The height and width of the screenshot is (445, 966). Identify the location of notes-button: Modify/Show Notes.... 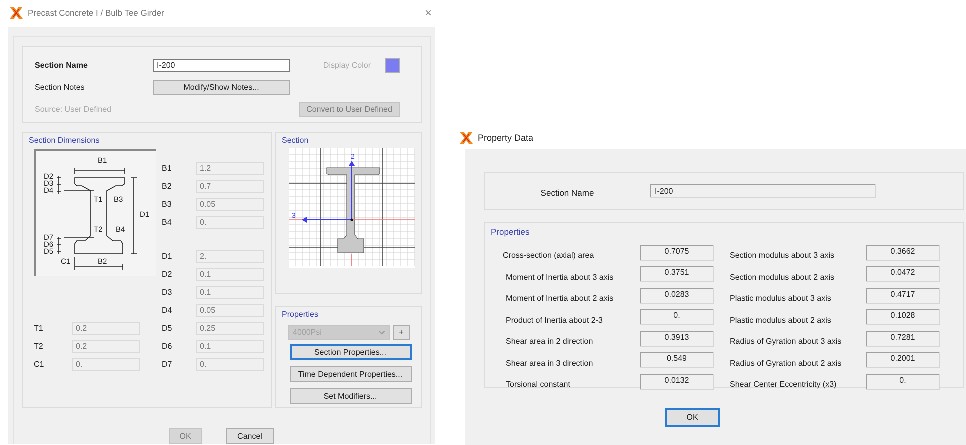
(221, 87).